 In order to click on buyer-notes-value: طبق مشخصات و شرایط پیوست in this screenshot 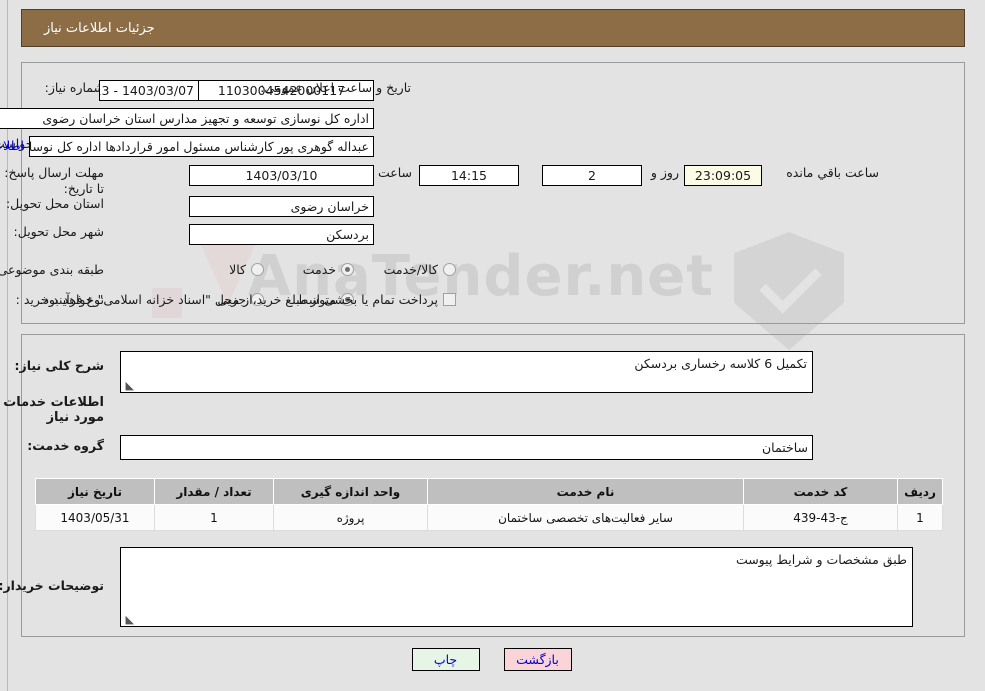, I will do `click(822, 559)`.